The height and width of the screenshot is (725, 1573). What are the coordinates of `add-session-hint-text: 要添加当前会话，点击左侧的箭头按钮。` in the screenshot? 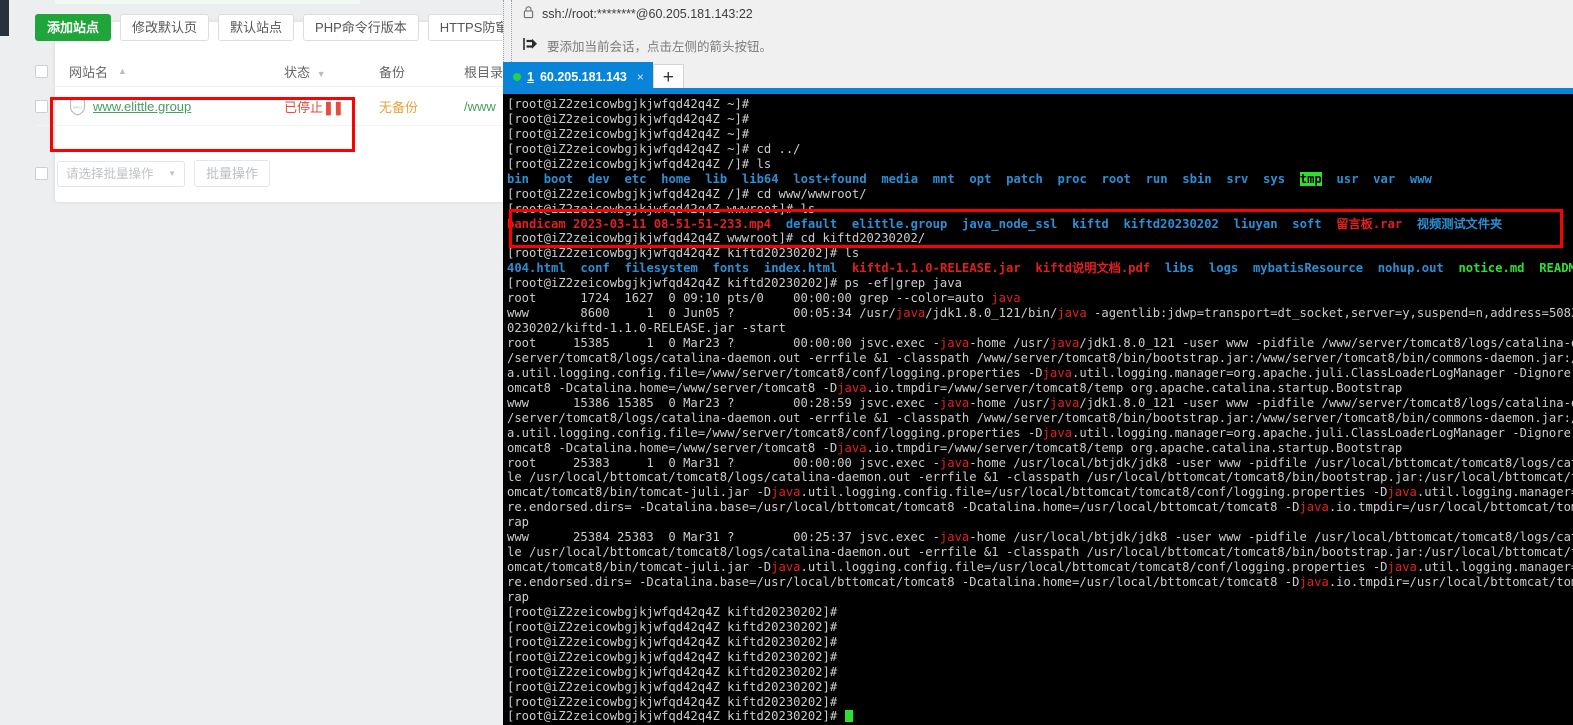 It's located at (660, 46).